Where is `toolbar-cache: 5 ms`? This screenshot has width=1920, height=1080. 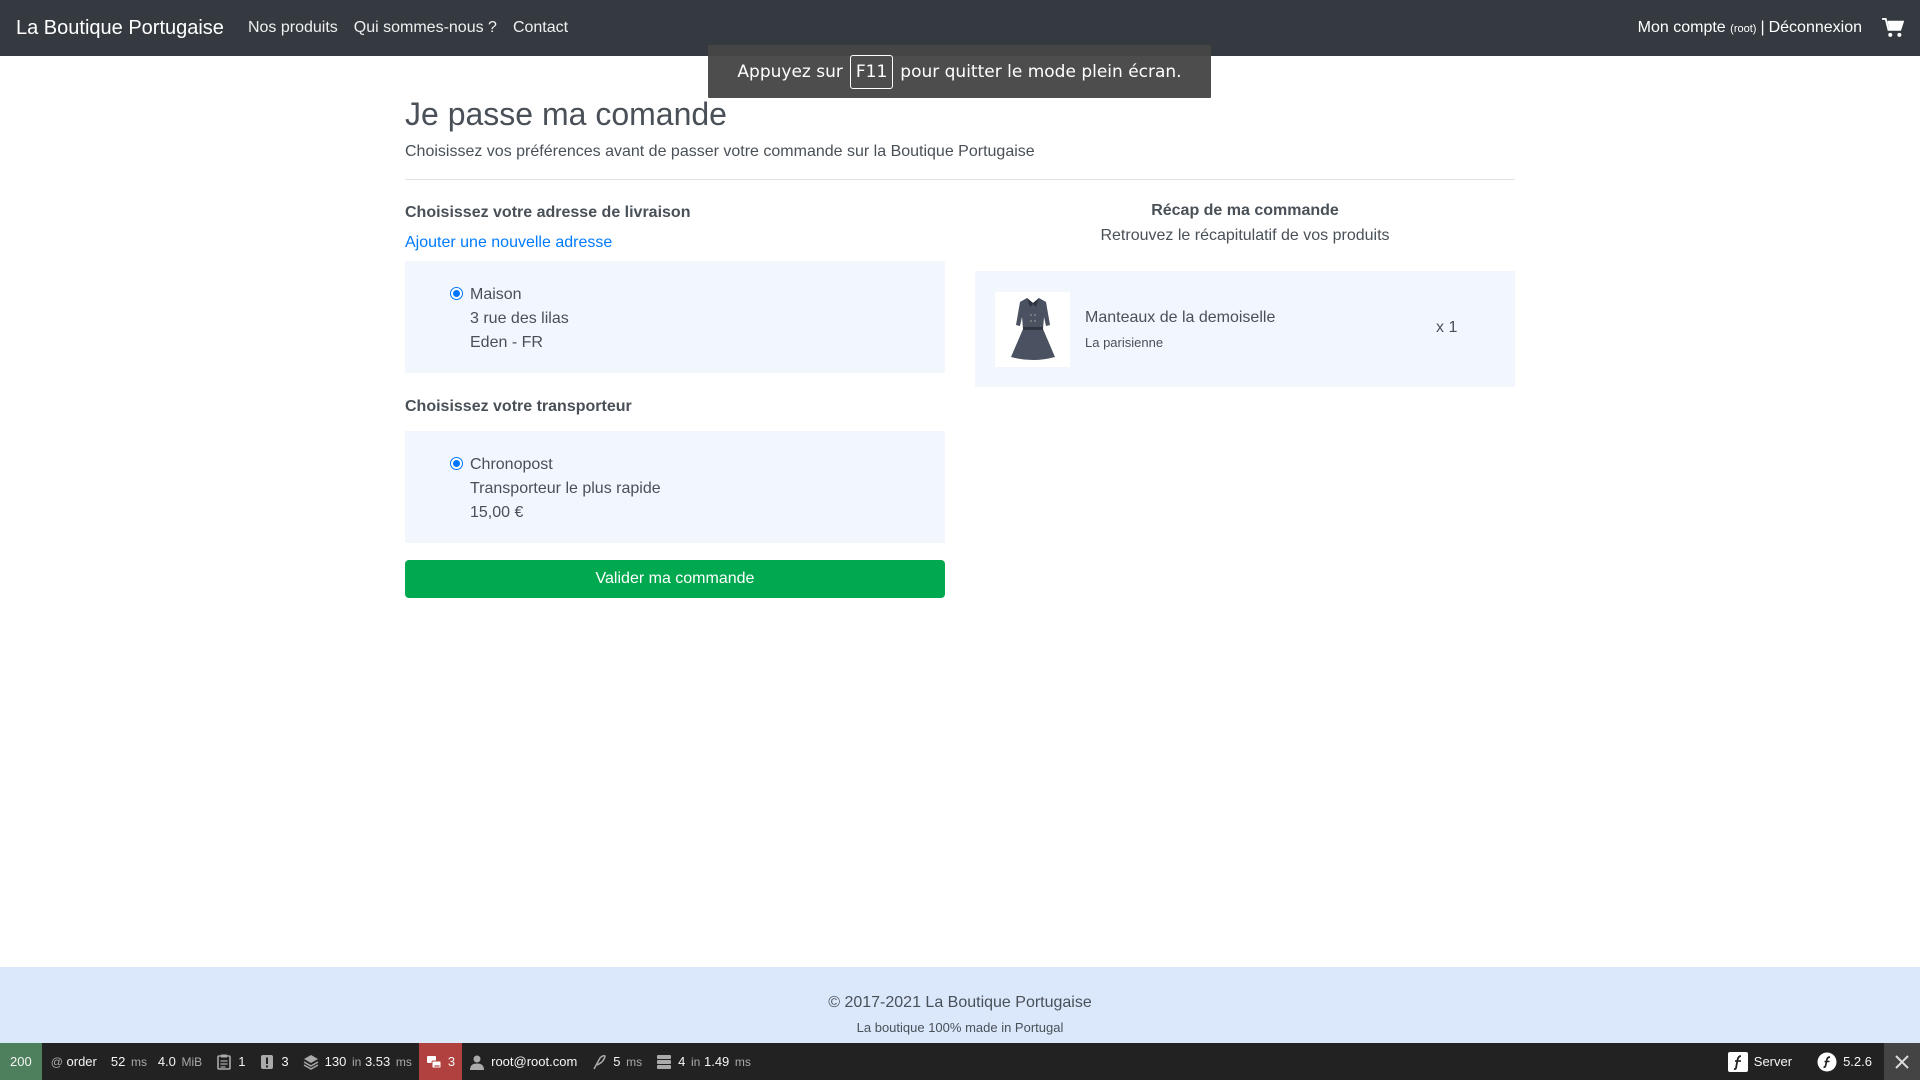 toolbar-cache: 5 ms is located at coordinates (616, 1061).